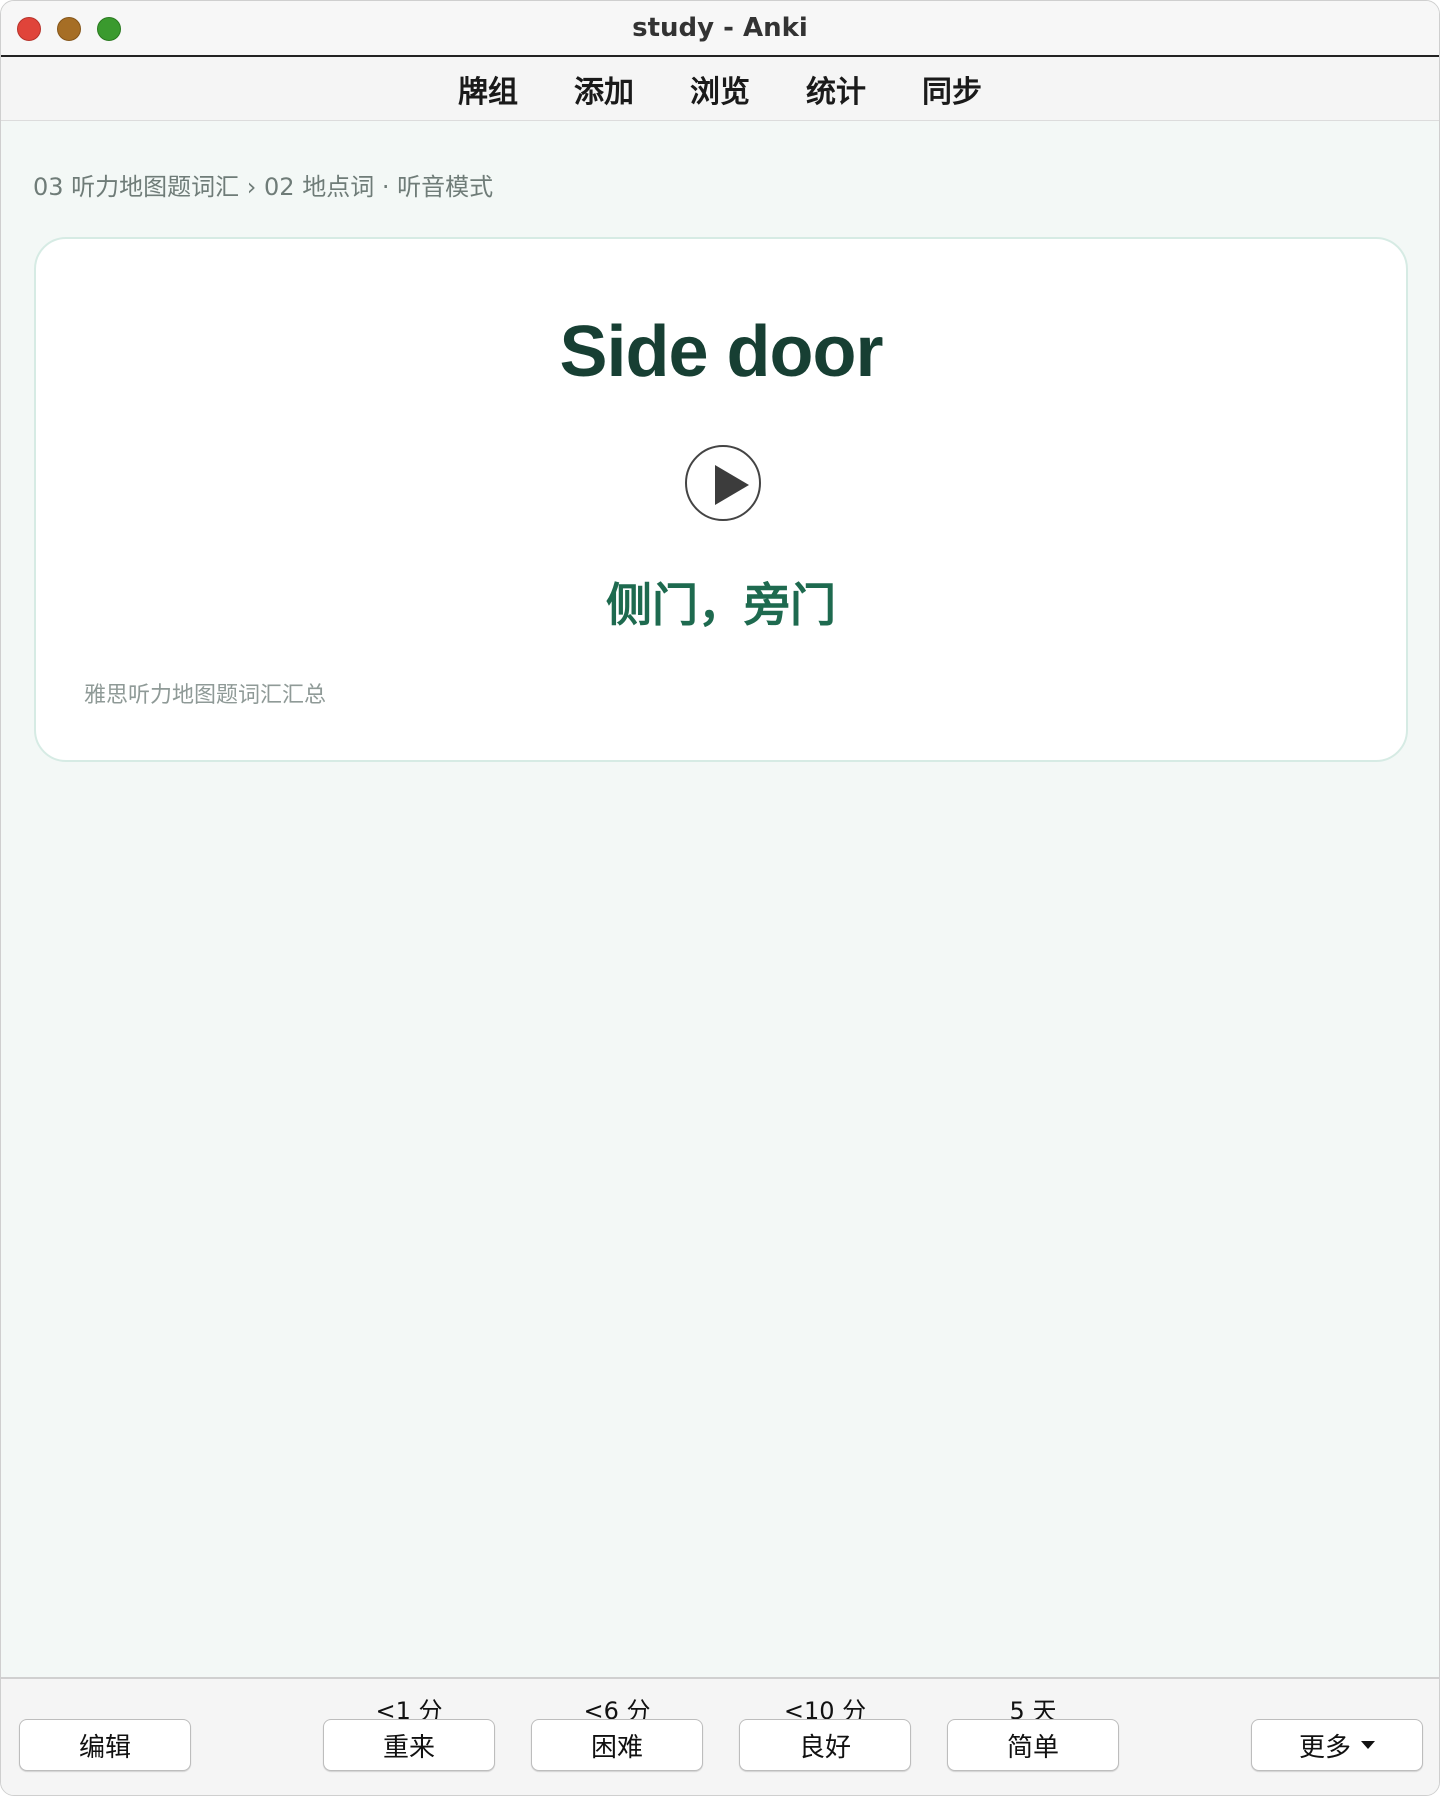 The height and width of the screenshot is (1796, 1440). I want to click on toolbar-stats: 统计, so click(836, 89).